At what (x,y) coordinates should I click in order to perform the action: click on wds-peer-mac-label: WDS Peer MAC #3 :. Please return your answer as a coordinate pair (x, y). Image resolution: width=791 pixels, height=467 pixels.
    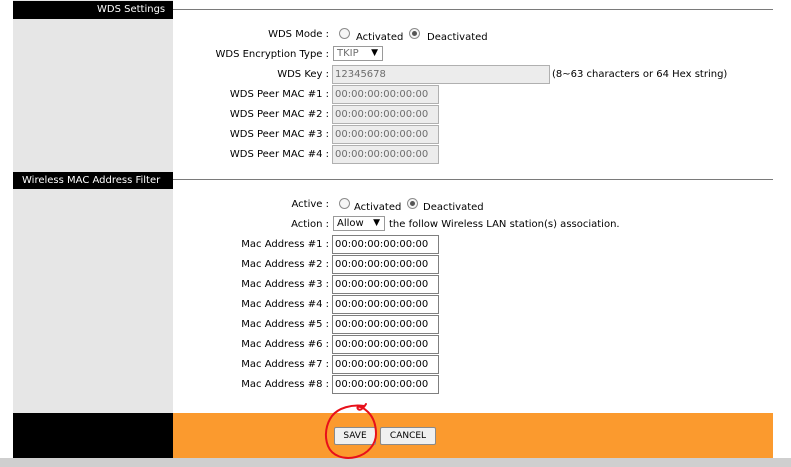
    Looking at the image, I should click on (279, 134).